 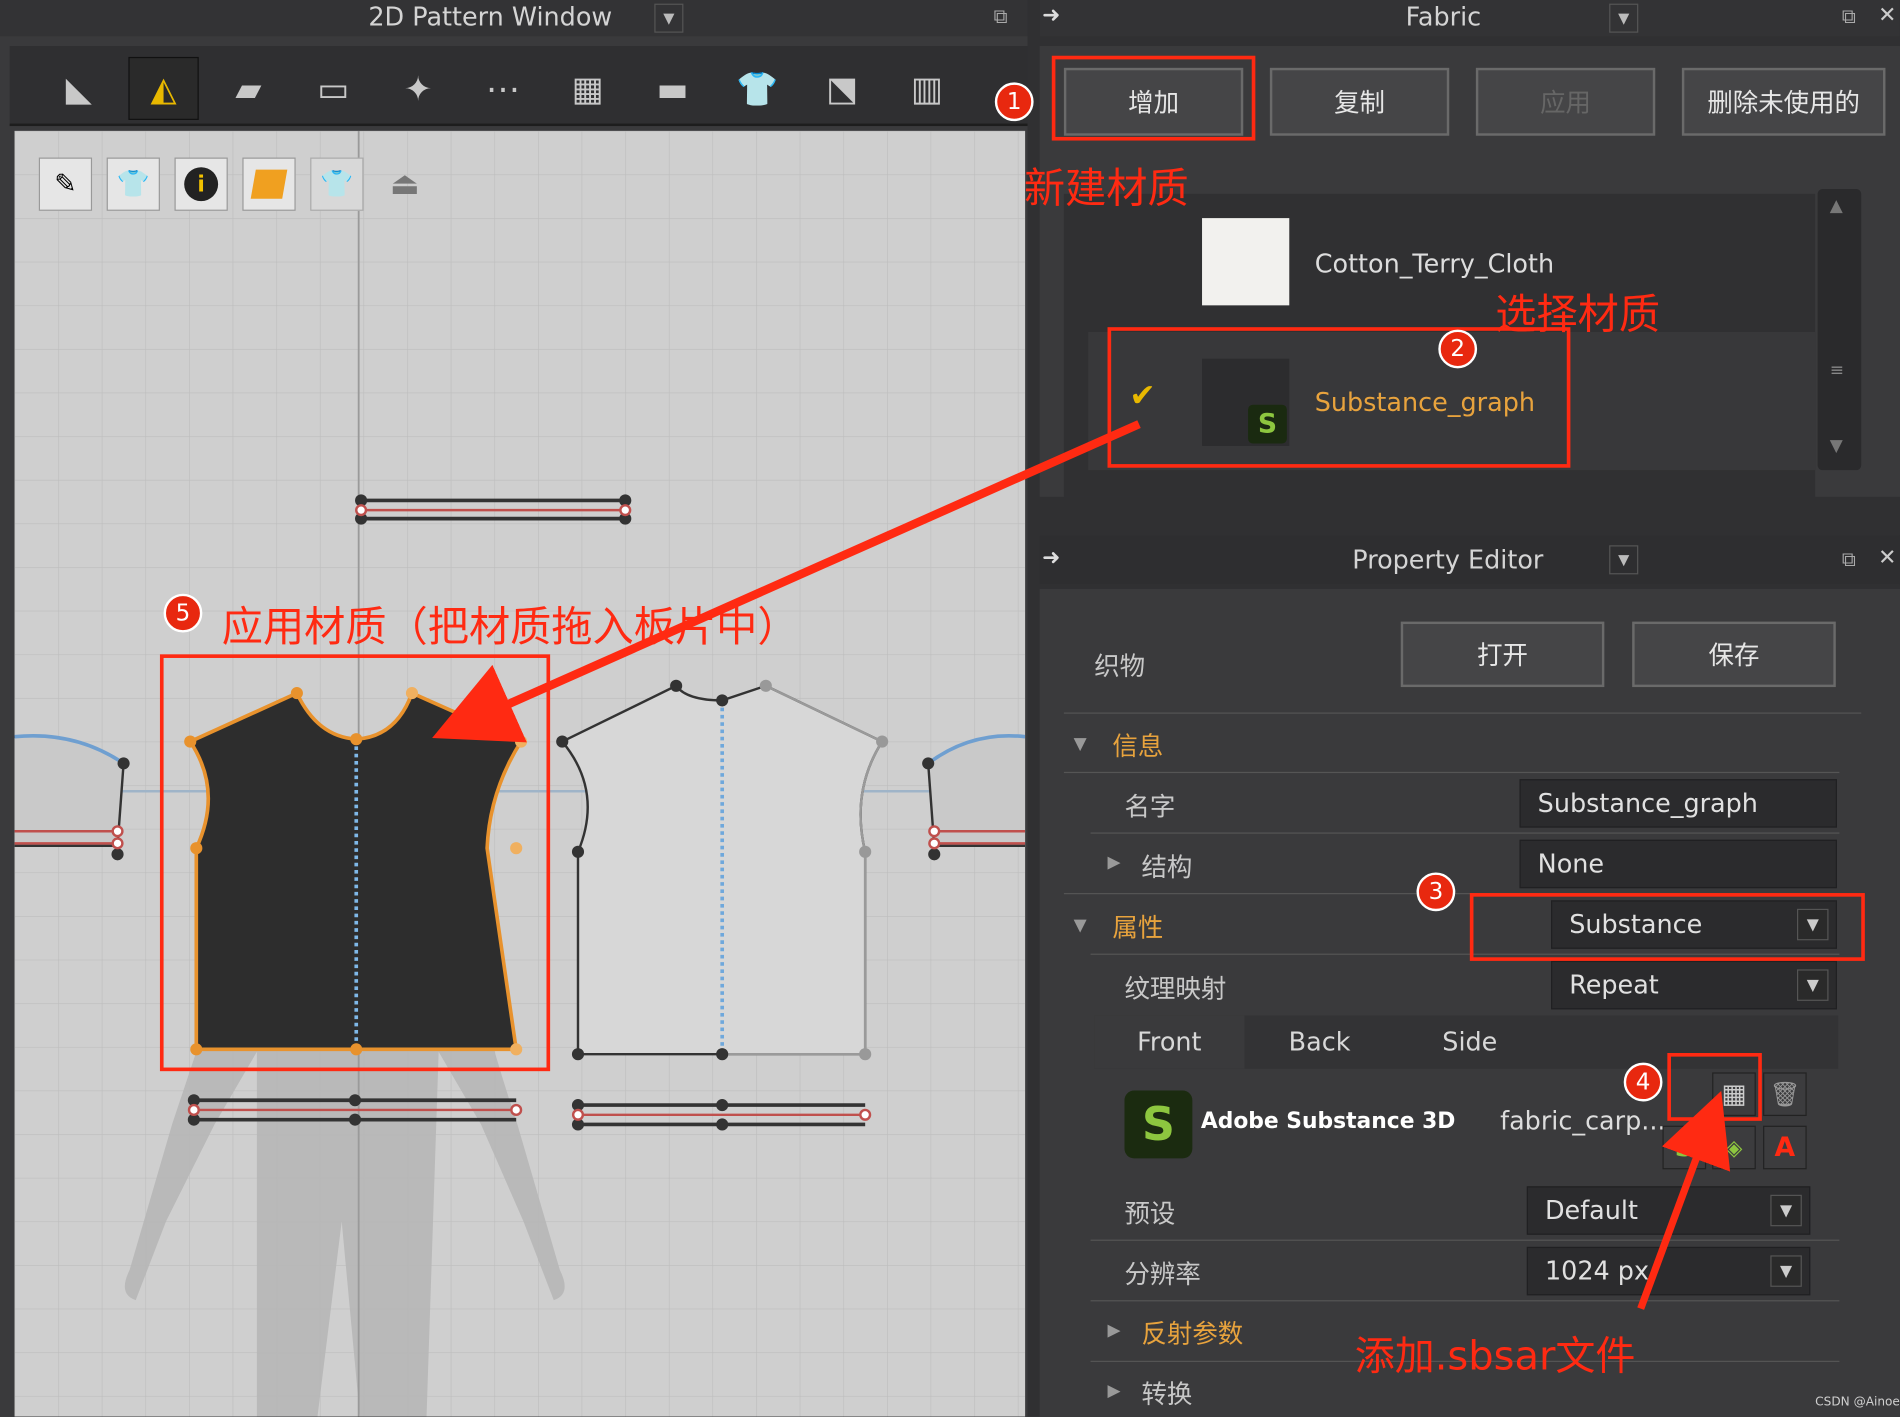 What do you see at coordinates (163, 88) in the screenshot?
I see `edit-point-line-icon: ◭` at bounding box center [163, 88].